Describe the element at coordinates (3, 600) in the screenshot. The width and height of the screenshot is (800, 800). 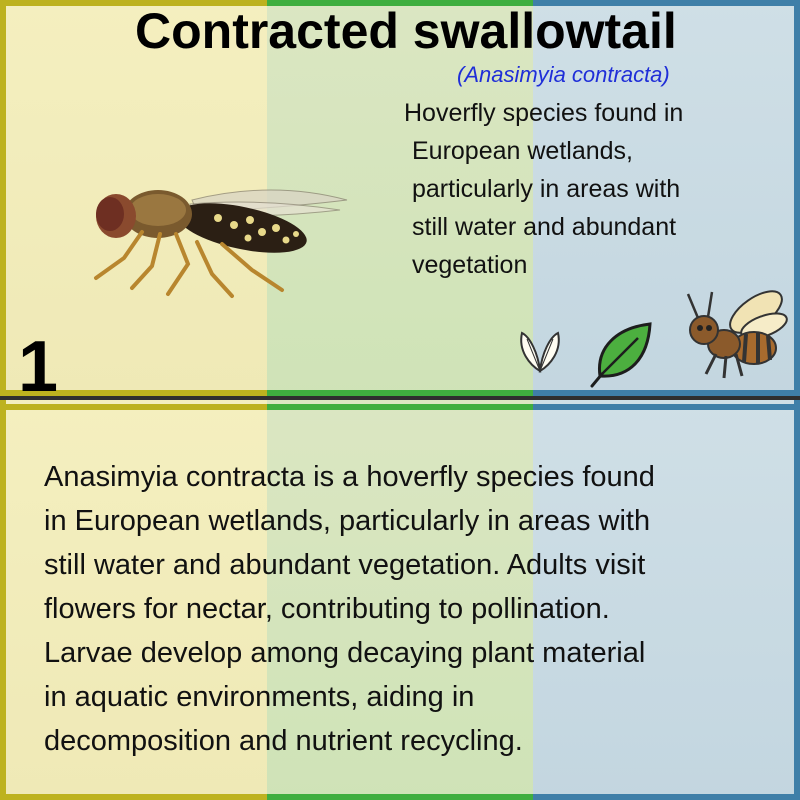
I see `frame-bottom-left` at that location.